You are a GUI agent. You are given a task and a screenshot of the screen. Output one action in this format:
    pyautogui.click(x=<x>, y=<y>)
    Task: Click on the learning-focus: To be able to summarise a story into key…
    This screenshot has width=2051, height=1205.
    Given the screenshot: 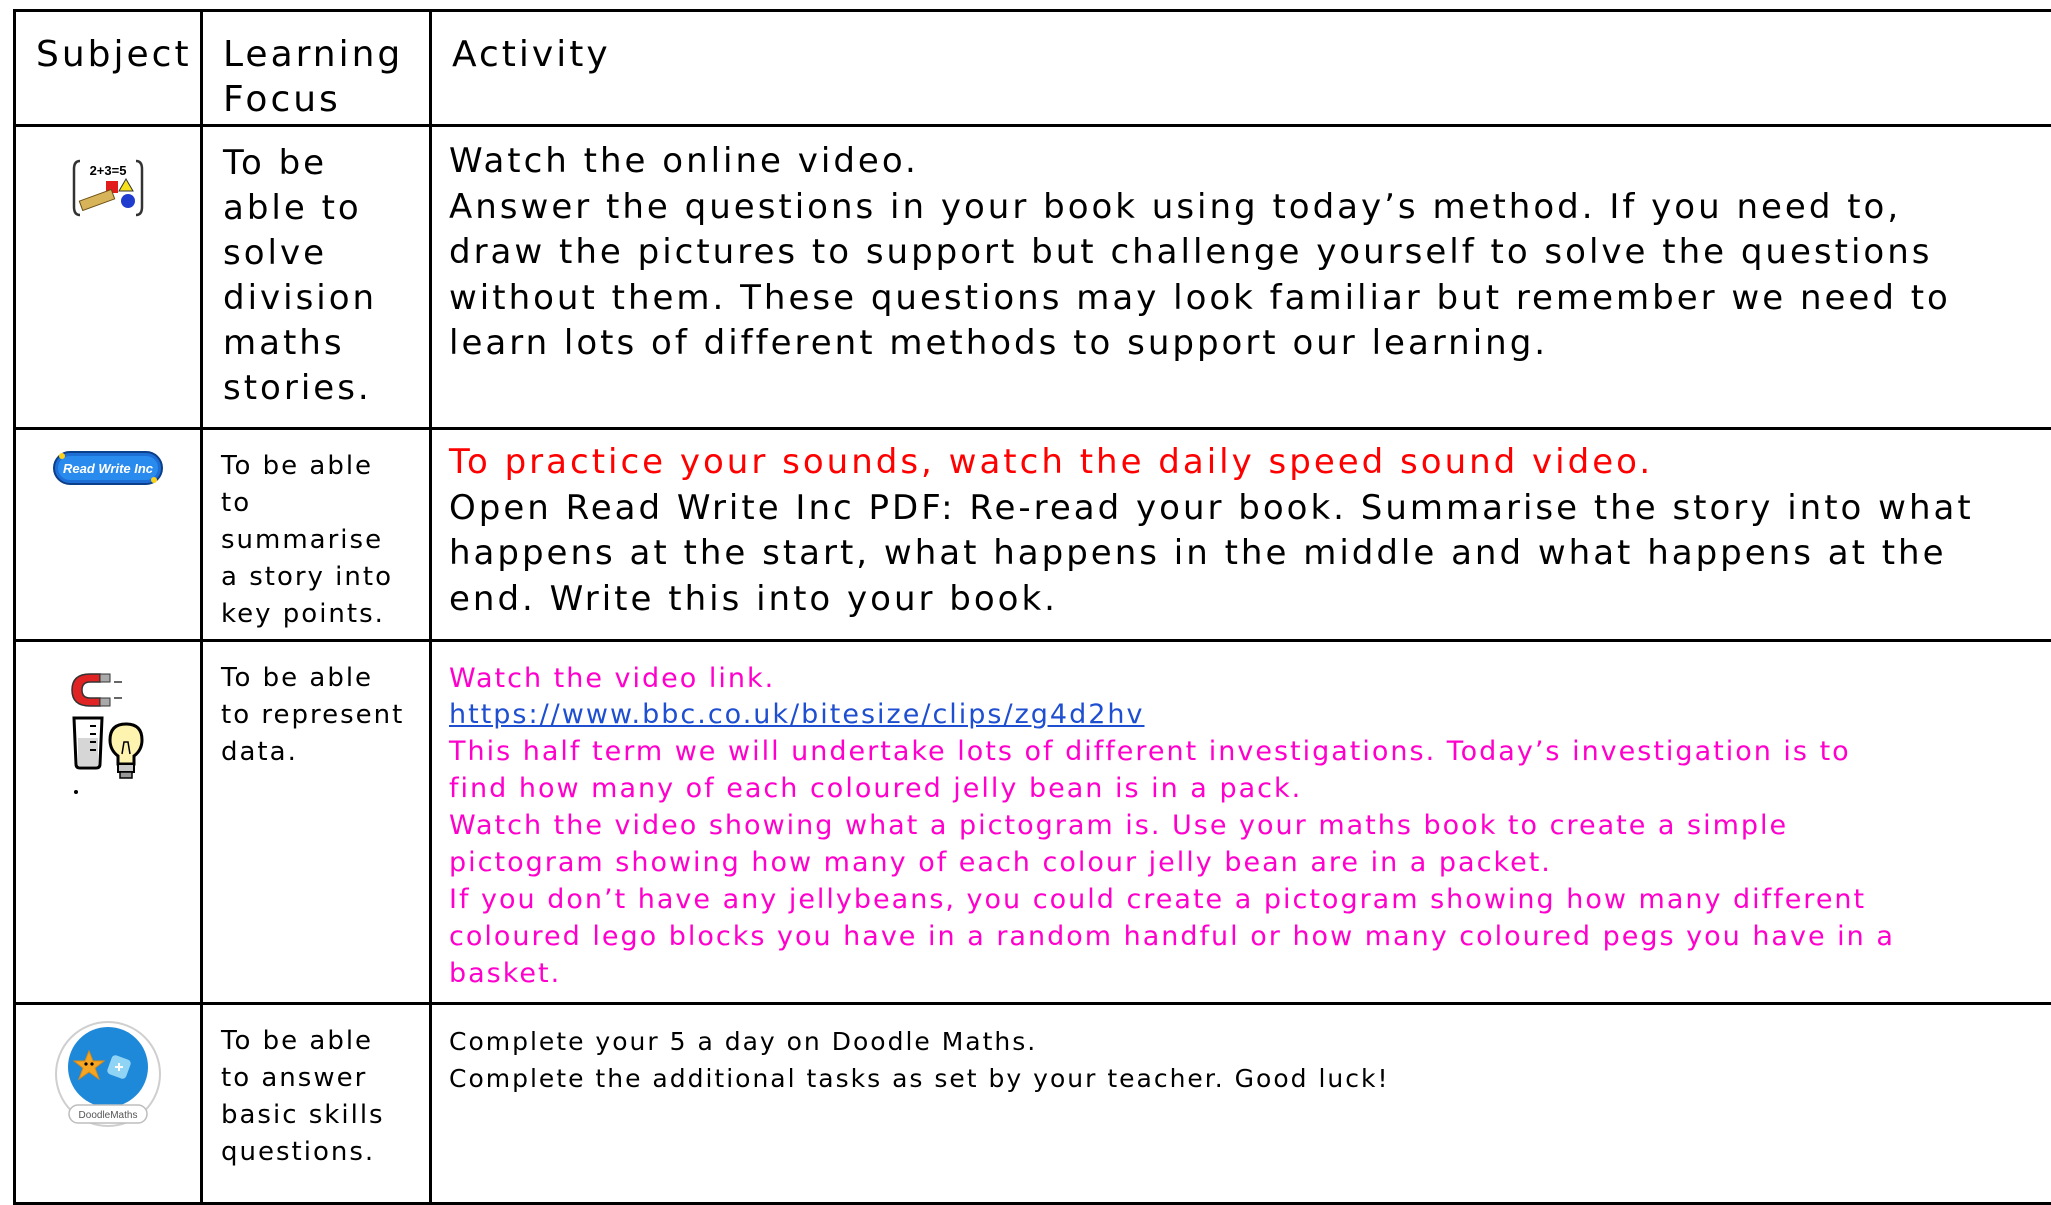 What is the action you would take?
    pyautogui.click(x=316, y=535)
    